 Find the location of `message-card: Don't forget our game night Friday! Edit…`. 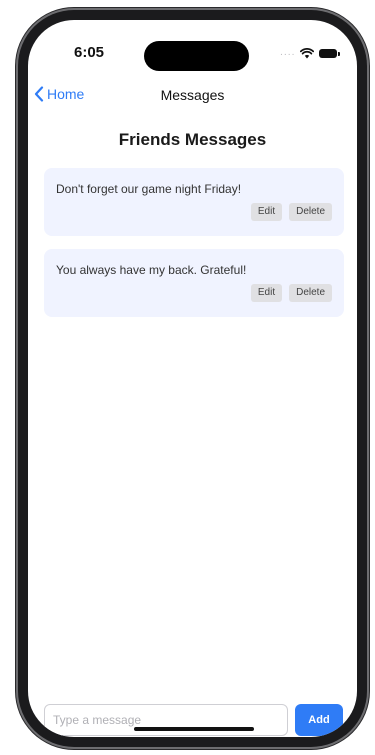

message-card: Don't forget our game night Friday! Edit… is located at coordinates (194, 202).